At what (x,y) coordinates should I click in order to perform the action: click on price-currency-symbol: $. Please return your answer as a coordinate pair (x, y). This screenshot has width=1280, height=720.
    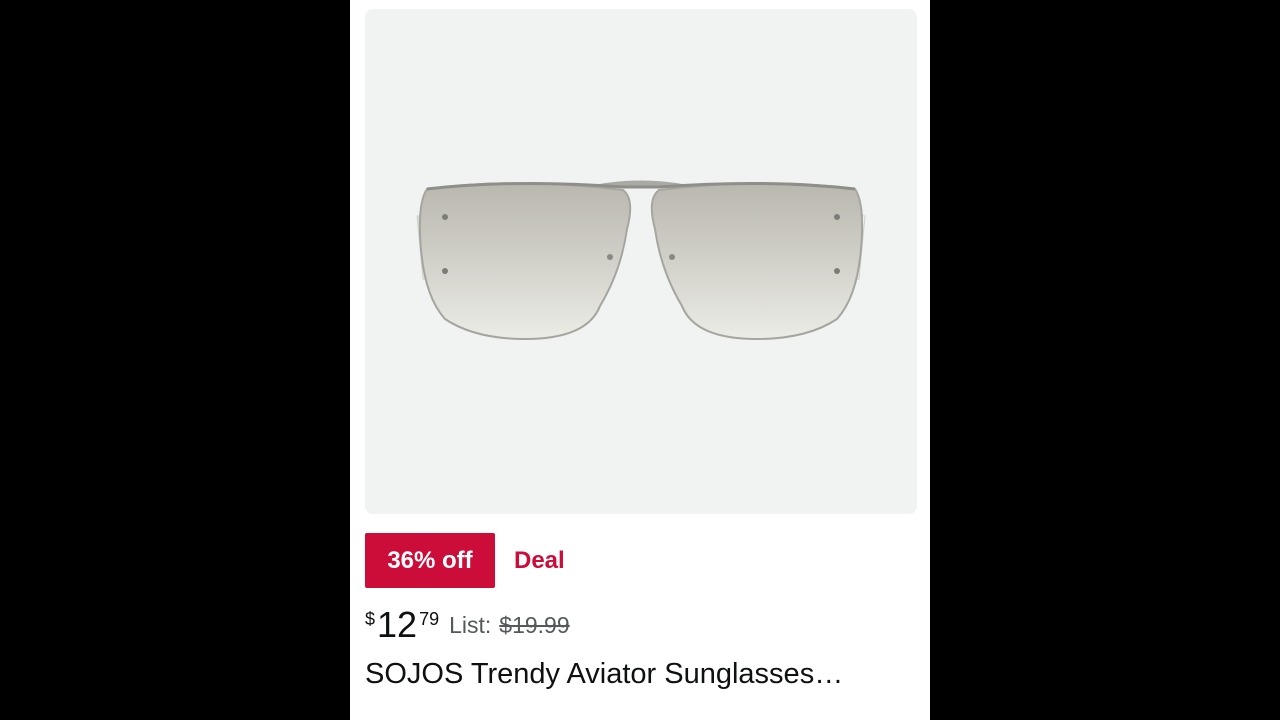
    Looking at the image, I should click on (370, 619).